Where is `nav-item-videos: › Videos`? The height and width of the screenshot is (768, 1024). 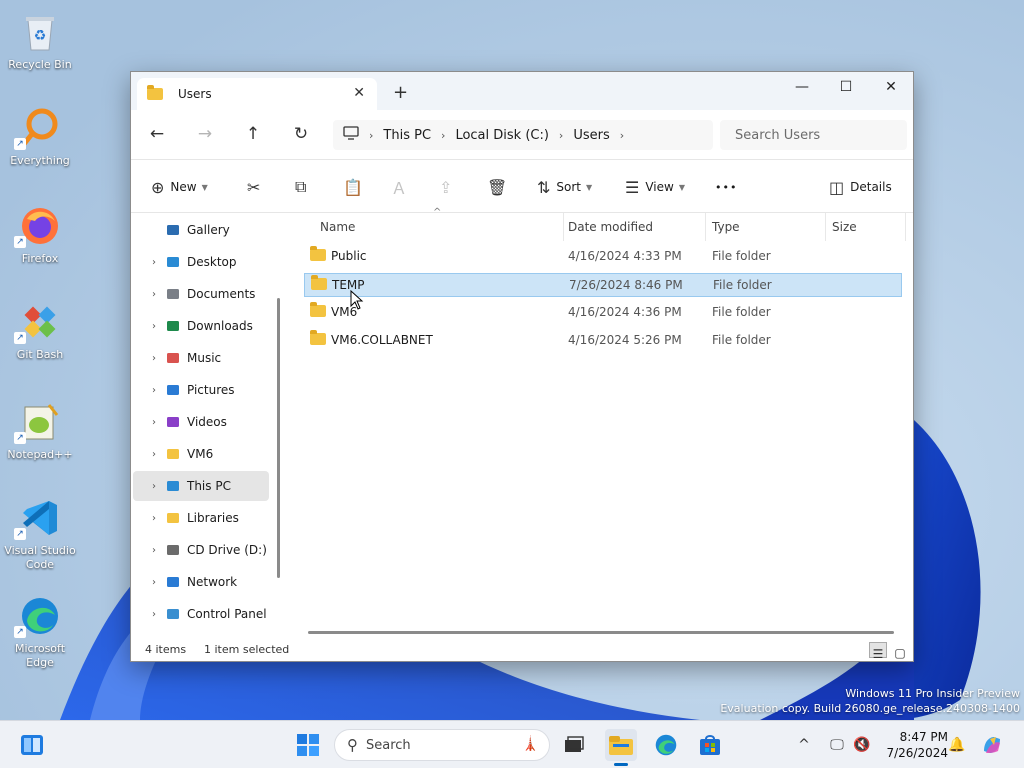 nav-item-videos: › Videos is located at coordinates (201, 422).